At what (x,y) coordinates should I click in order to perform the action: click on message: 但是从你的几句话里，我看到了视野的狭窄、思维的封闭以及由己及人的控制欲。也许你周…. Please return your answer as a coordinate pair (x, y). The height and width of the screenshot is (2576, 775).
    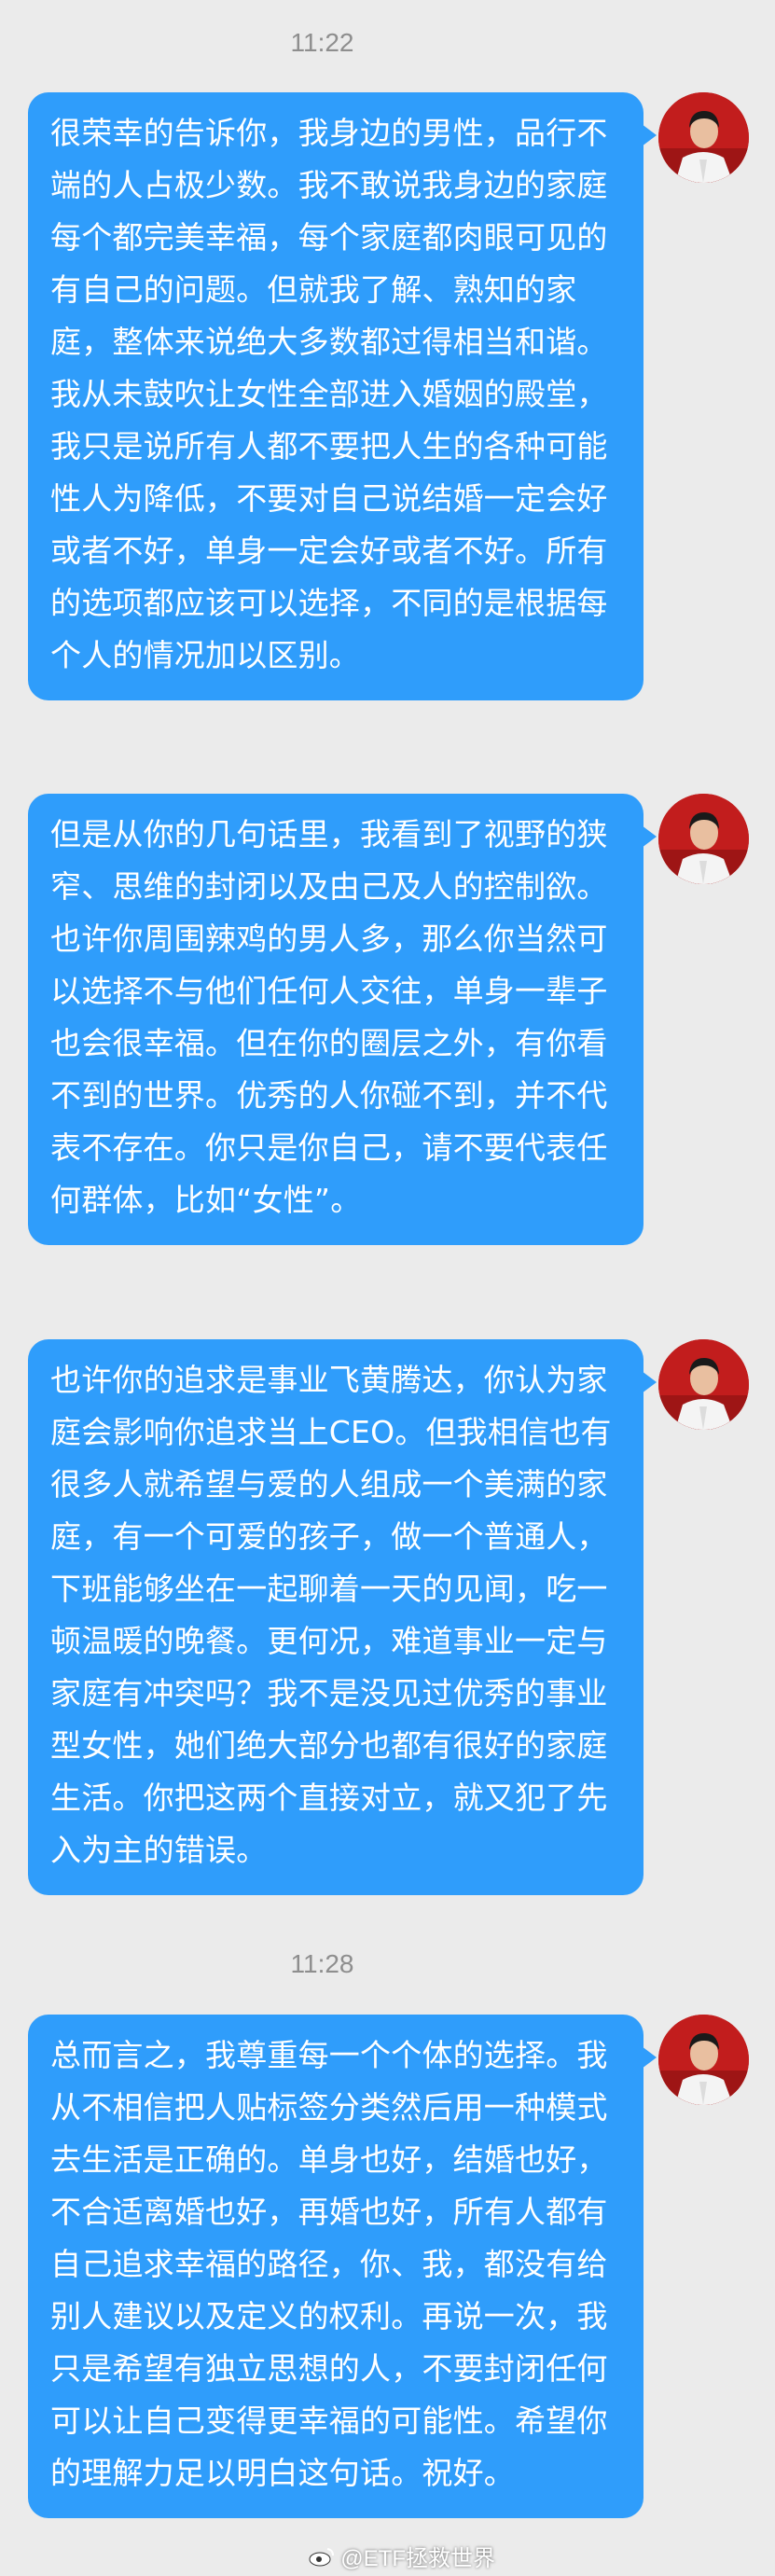
    Looking at the image, I should click on (342, 1020).